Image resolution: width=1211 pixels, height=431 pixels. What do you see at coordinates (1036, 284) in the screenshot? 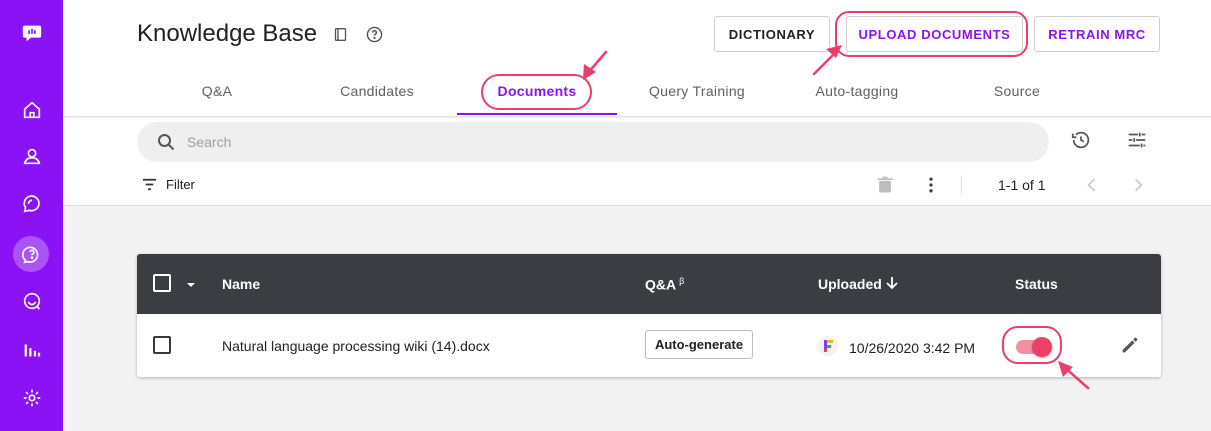
I see `column-status: Status` at bounding box center [1036, 284].